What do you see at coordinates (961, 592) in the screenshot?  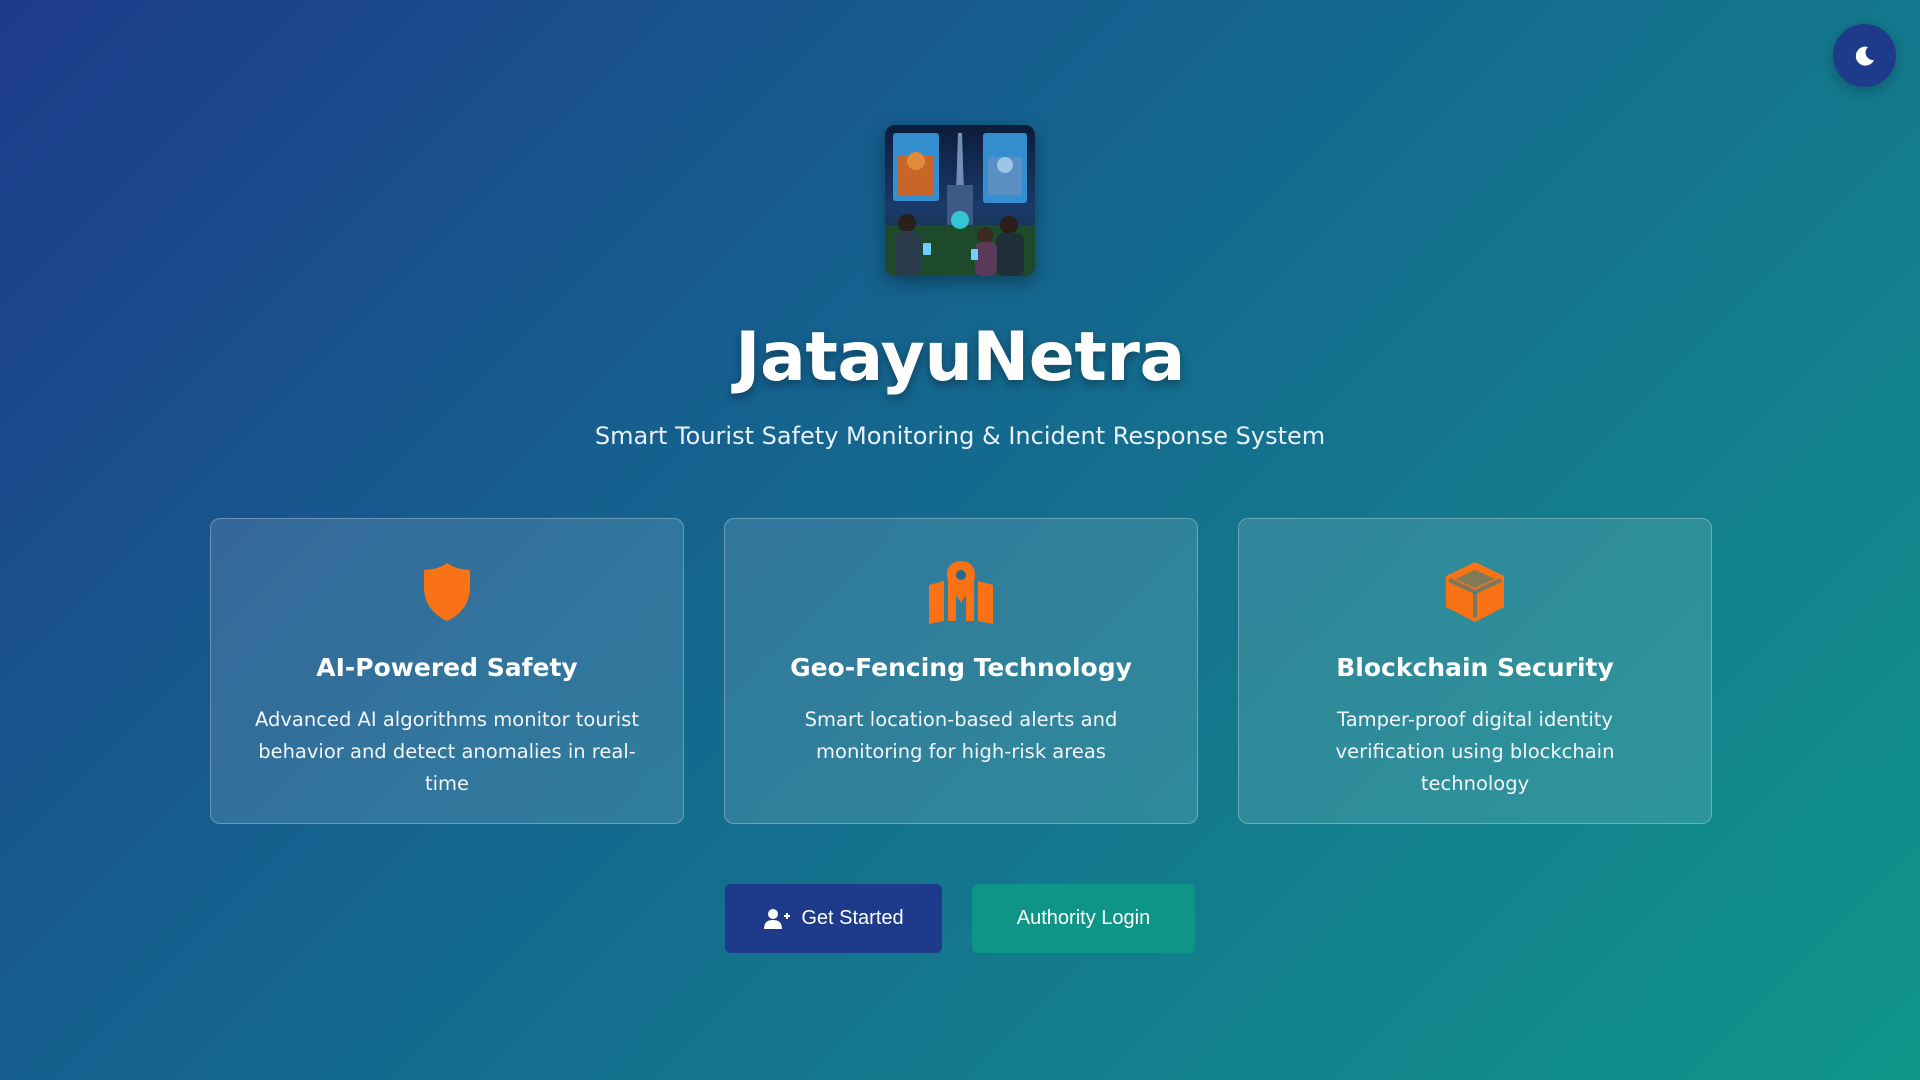 I see `map-pin-icon` at bounding box center [961, 592].